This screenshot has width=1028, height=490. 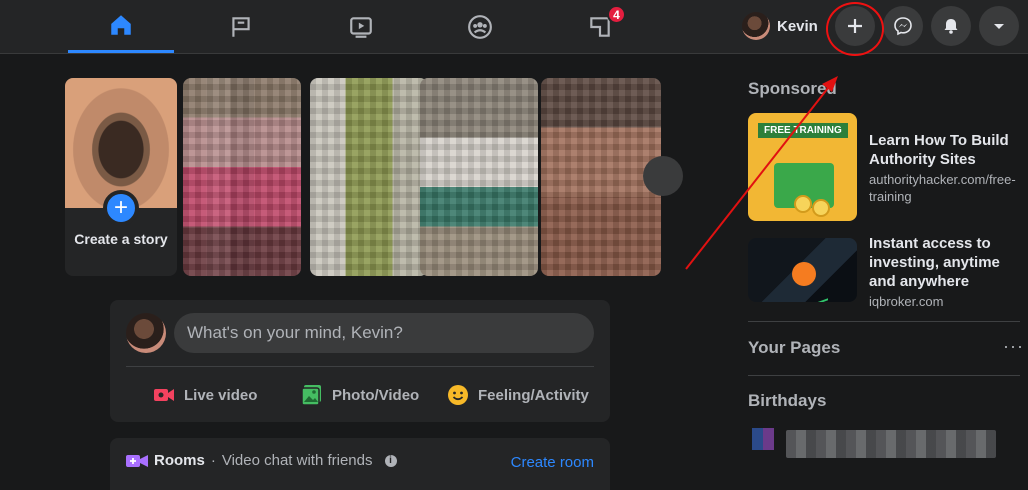 I want to click on messenger-icon, so click(x=903, y=26).